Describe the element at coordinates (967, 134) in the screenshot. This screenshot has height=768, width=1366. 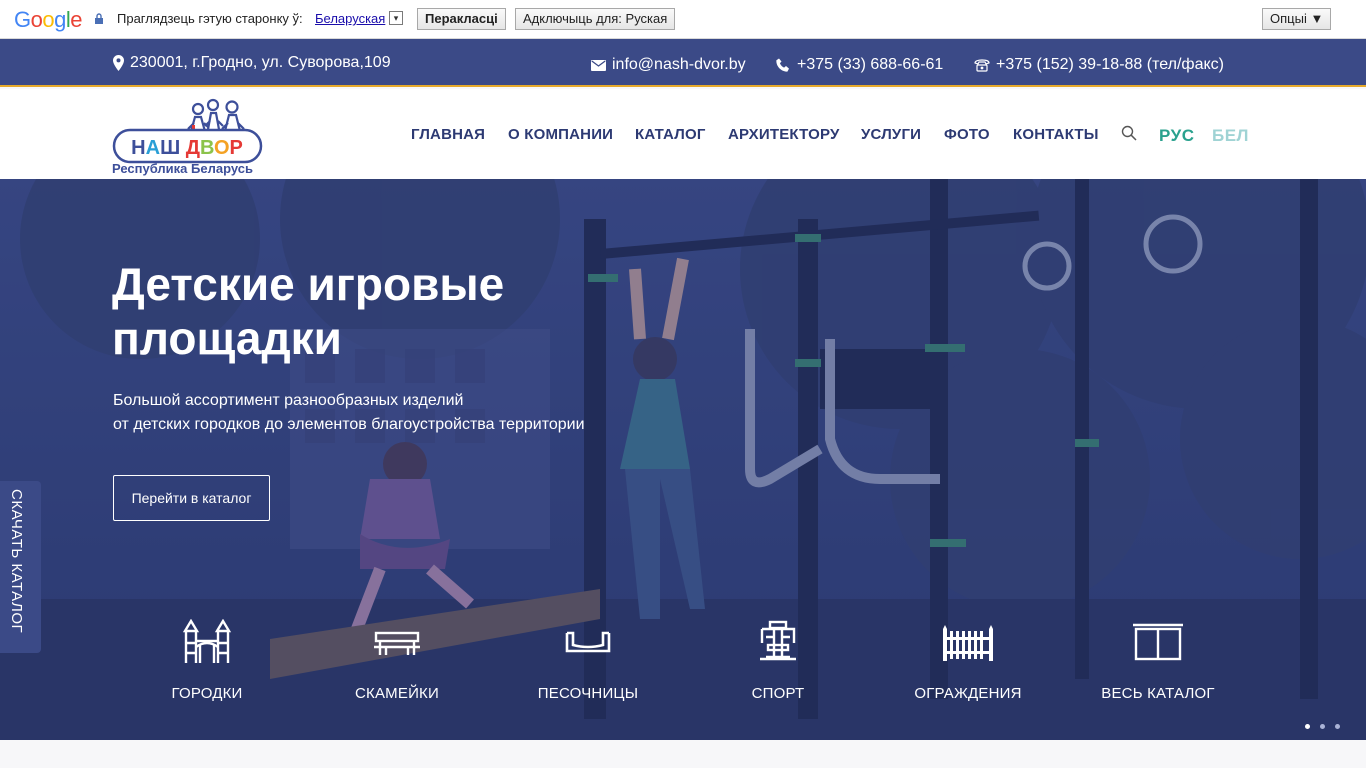
I see `nav-photo: ФОТО` at that location.